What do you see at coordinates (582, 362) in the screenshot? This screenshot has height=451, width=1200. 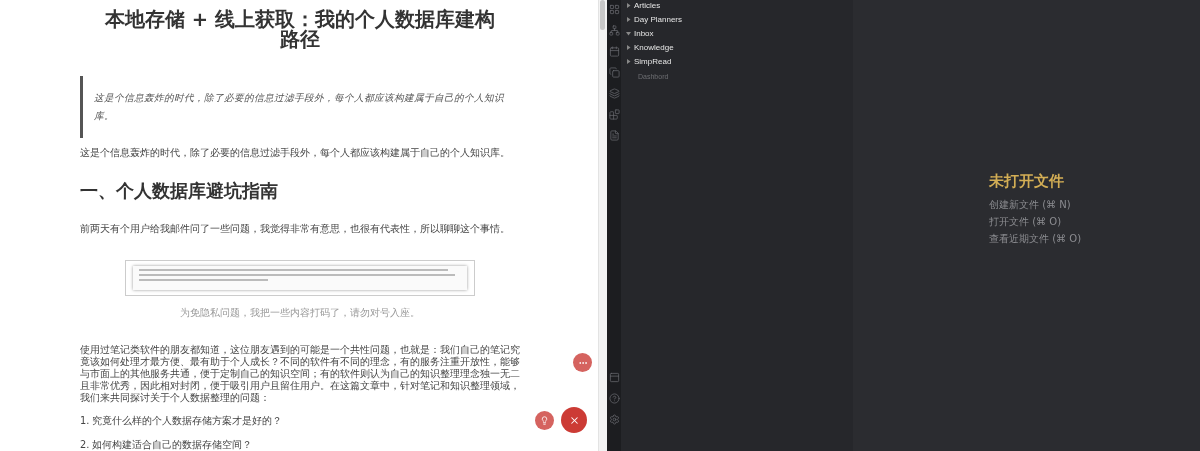 I see `more-button` at bounding box center [582, 362].